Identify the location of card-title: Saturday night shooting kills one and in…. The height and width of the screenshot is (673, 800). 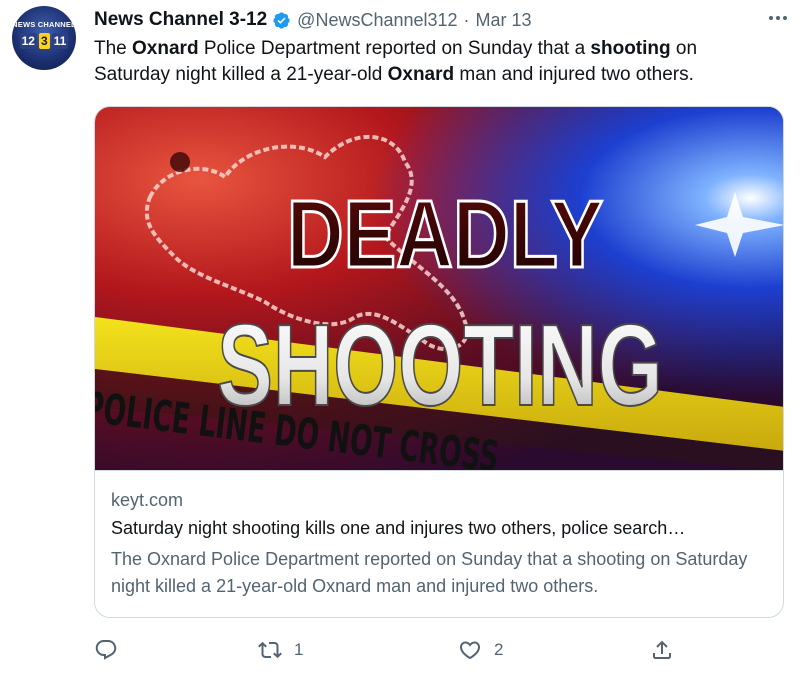
(398, 528).